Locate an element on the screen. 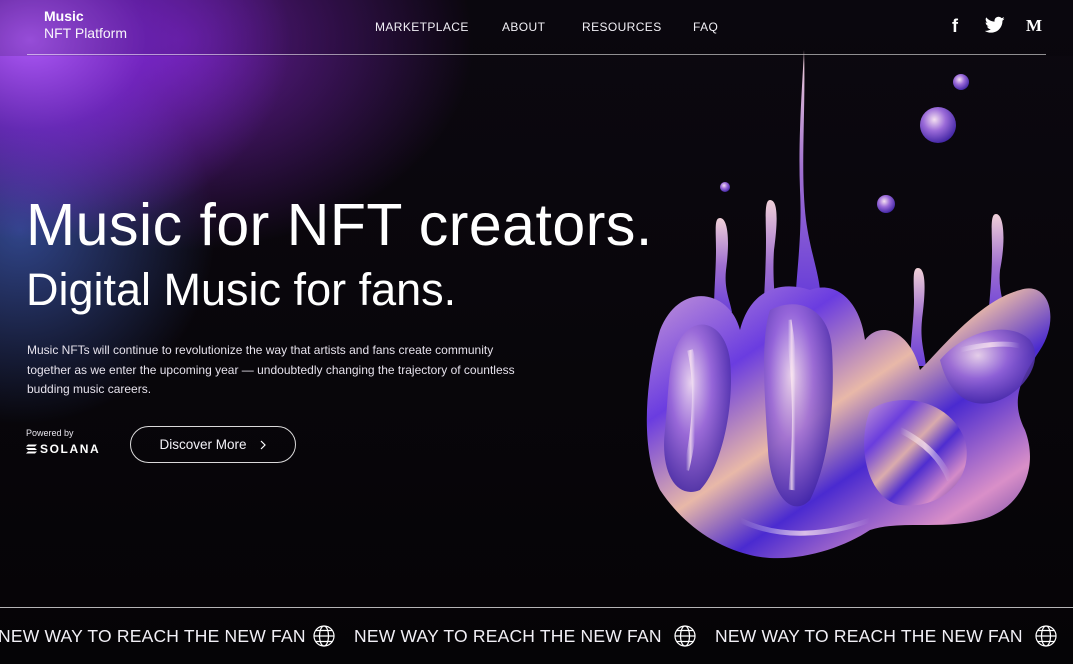  nav-item-faq: FAQ is located at coordinates (705, 27).